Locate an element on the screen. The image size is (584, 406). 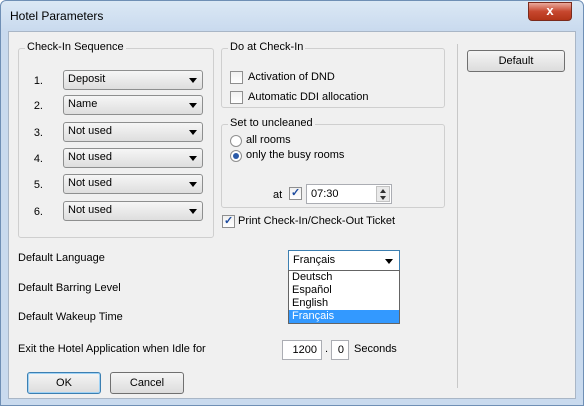
idle-seconds-input: 1200 is located at coordinates (302, 350).